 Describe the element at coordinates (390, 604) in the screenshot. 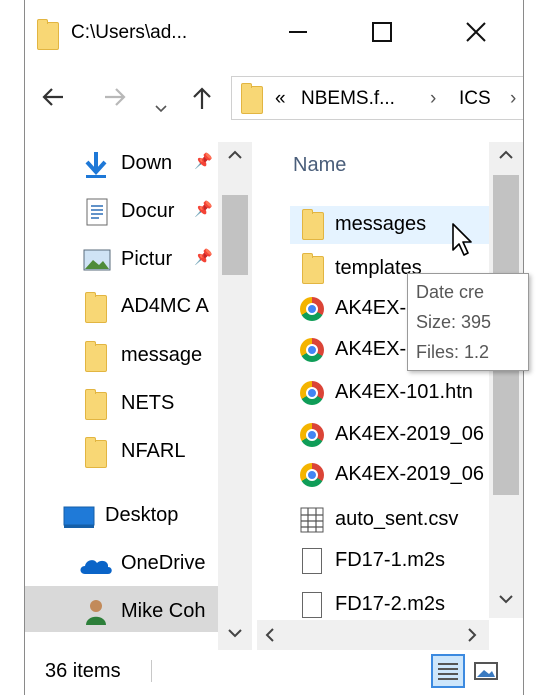

I see `file-name: FD17-2.m2s` at that location.